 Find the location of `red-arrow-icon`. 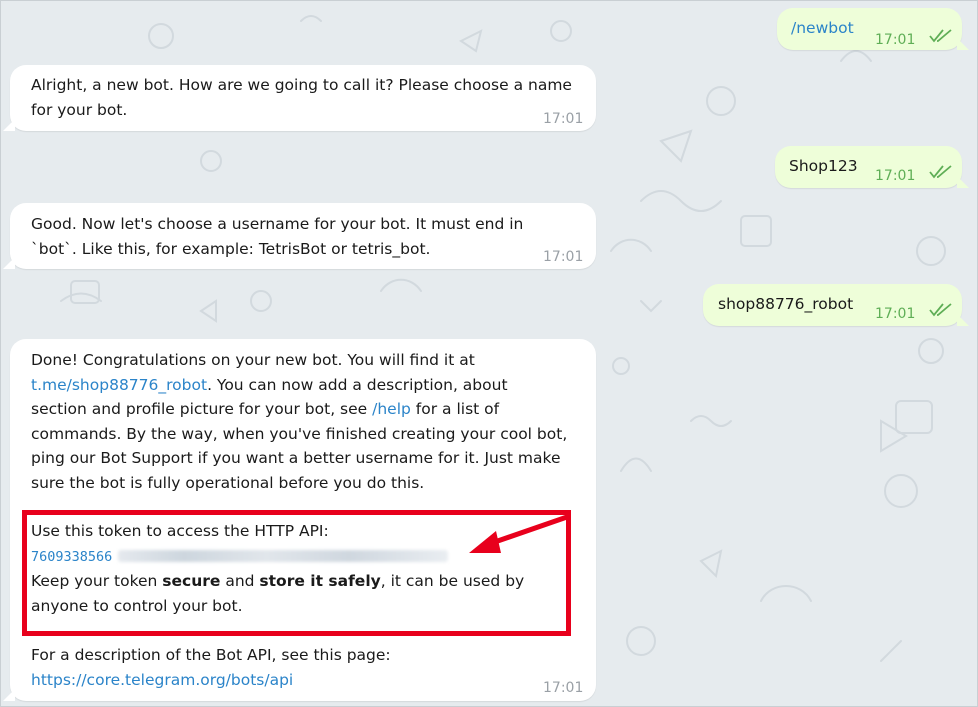

red-arrow-icon is located at coordinates (518, 533).